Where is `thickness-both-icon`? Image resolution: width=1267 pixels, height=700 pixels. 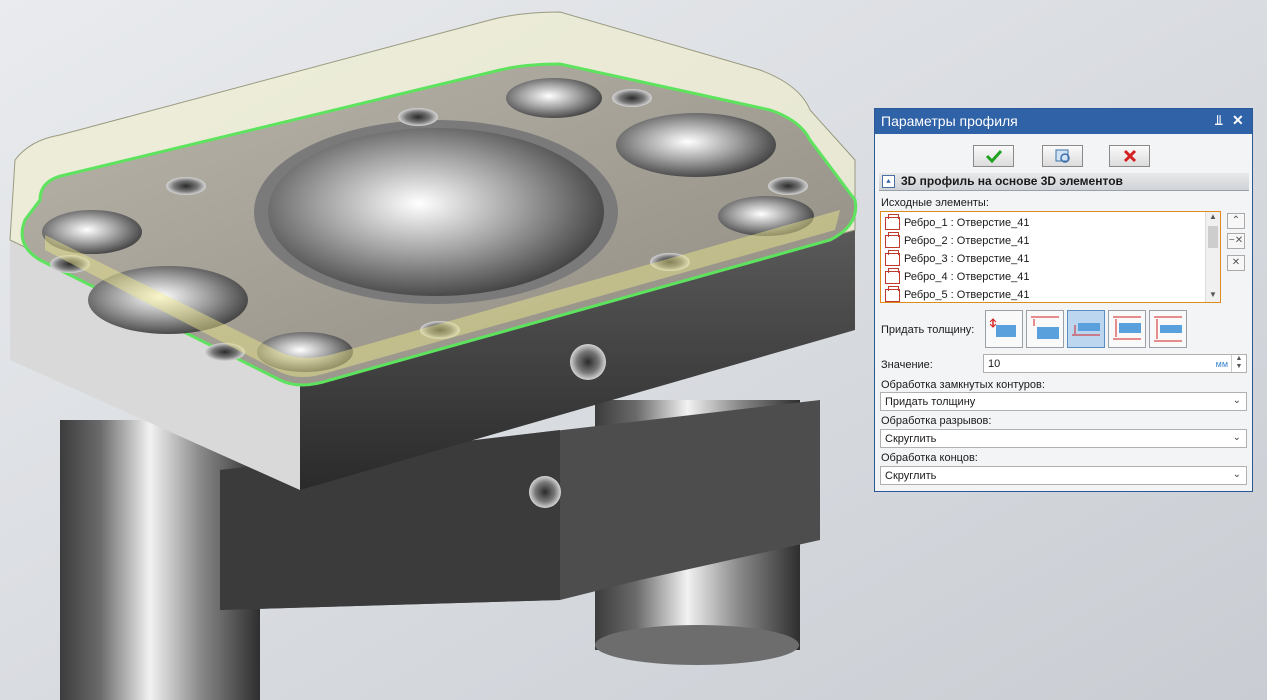
thickness-both-icon is located at coordinates (1127, 328).